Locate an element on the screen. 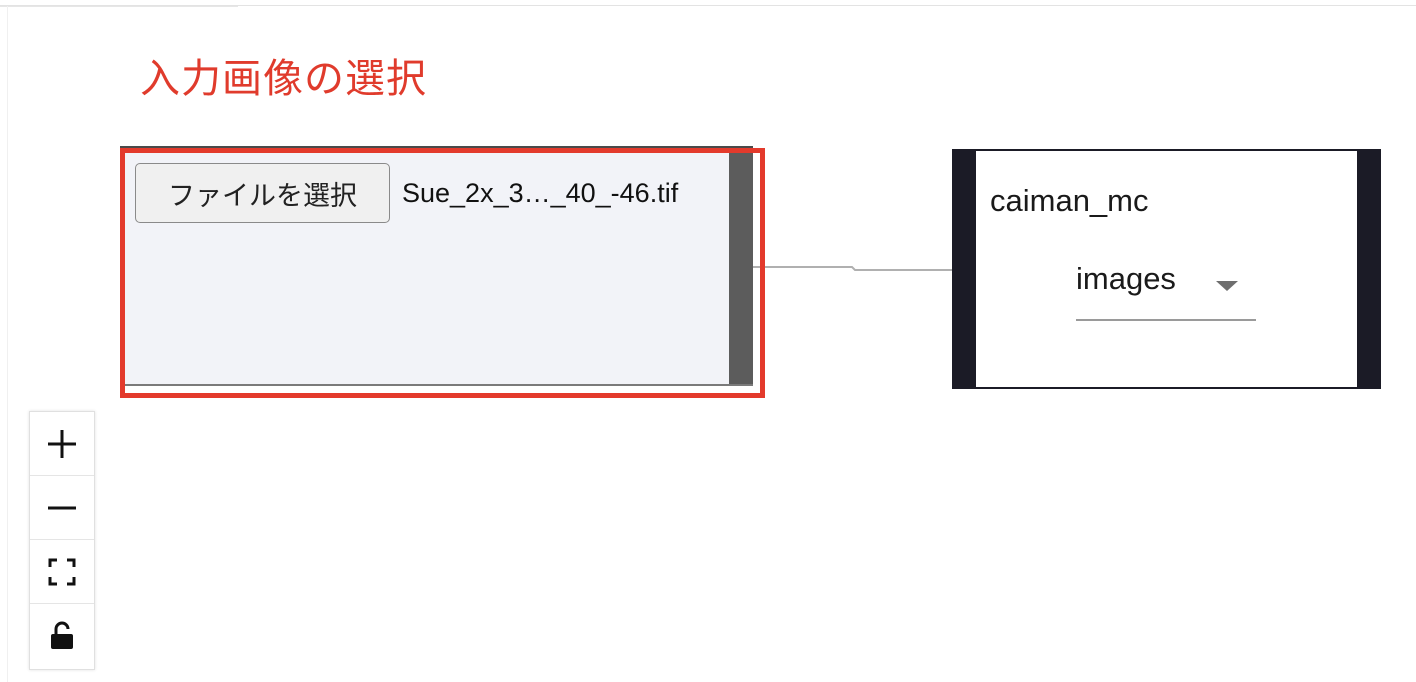 The width and height of the screenshot is (1416, 682). minus-icon is located at coordinates (62, 507).